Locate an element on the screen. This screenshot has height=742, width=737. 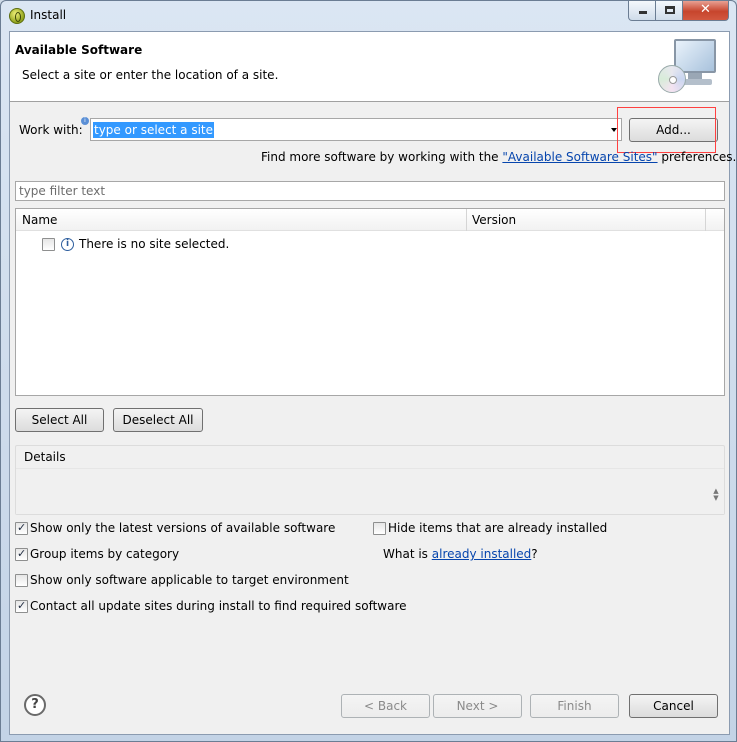
details-label: Details is located at coordinates (45, 457).